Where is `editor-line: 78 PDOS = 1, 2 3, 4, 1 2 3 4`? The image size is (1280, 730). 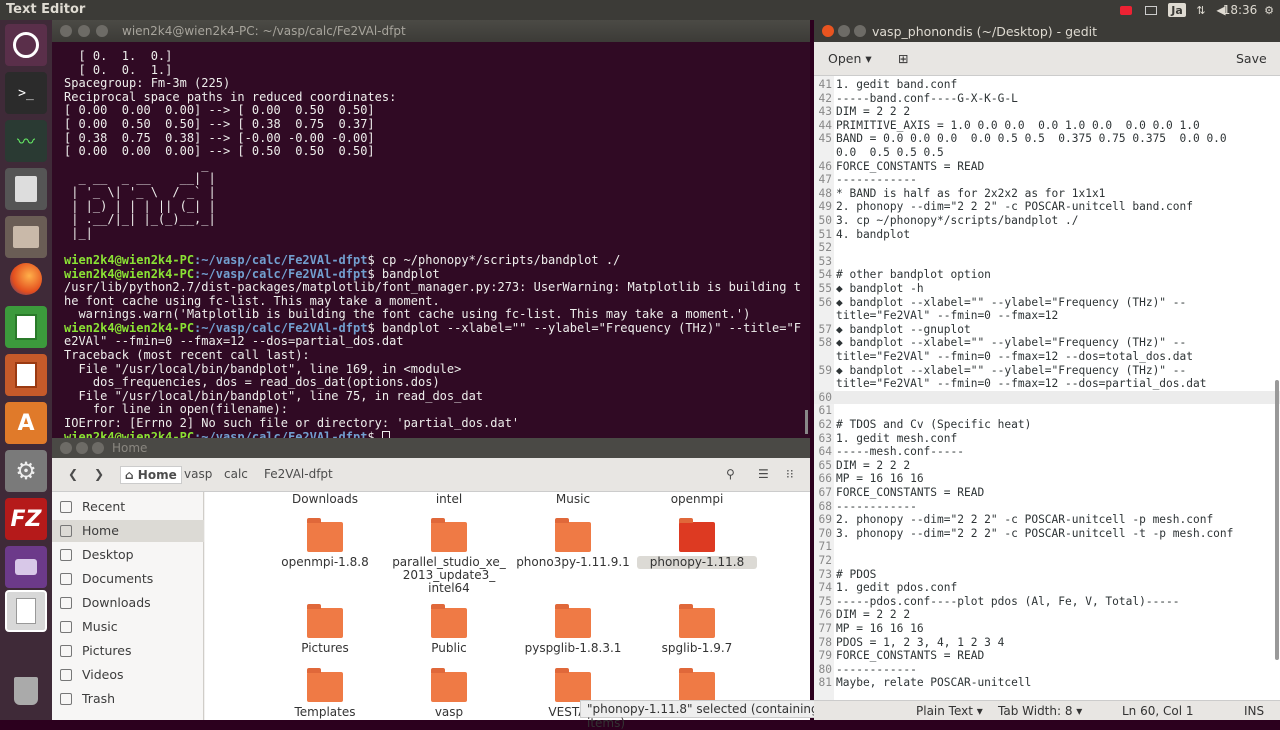
editor-line: 78 PDOS = 1, 2 3, 4, 1 2 3 4 is located at coordinates (1047, 643).